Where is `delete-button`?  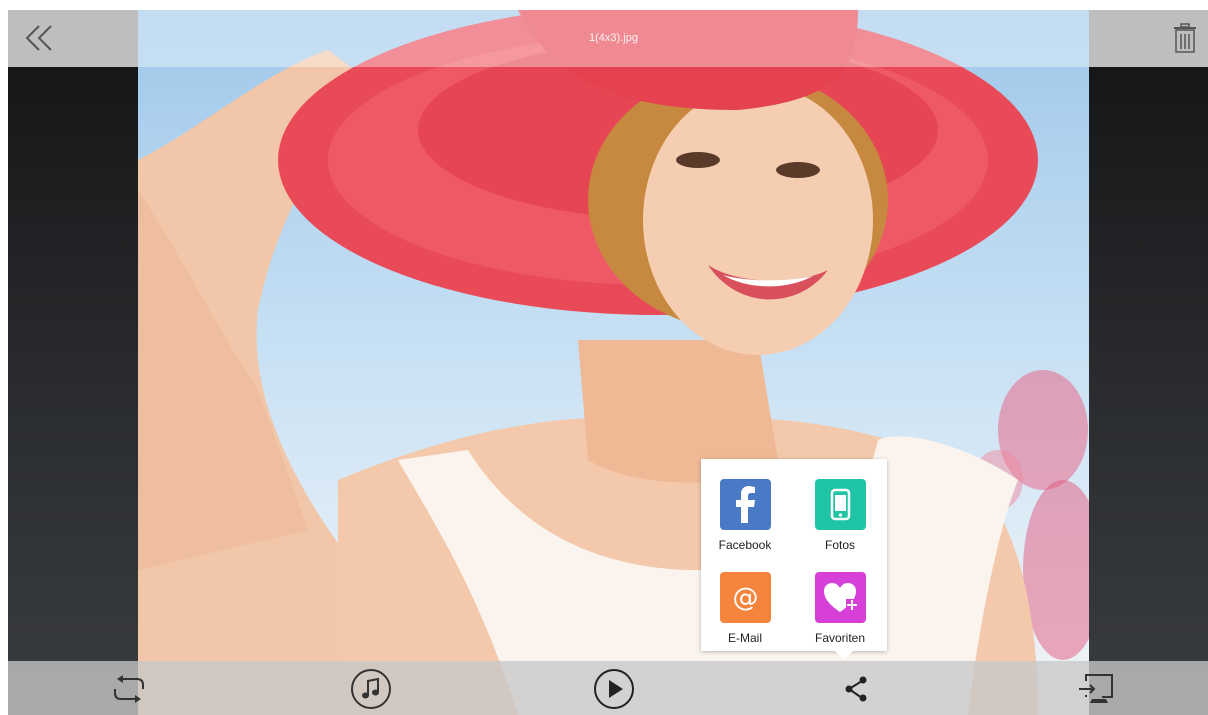 delete-button is located at coordinates (1185, 38).